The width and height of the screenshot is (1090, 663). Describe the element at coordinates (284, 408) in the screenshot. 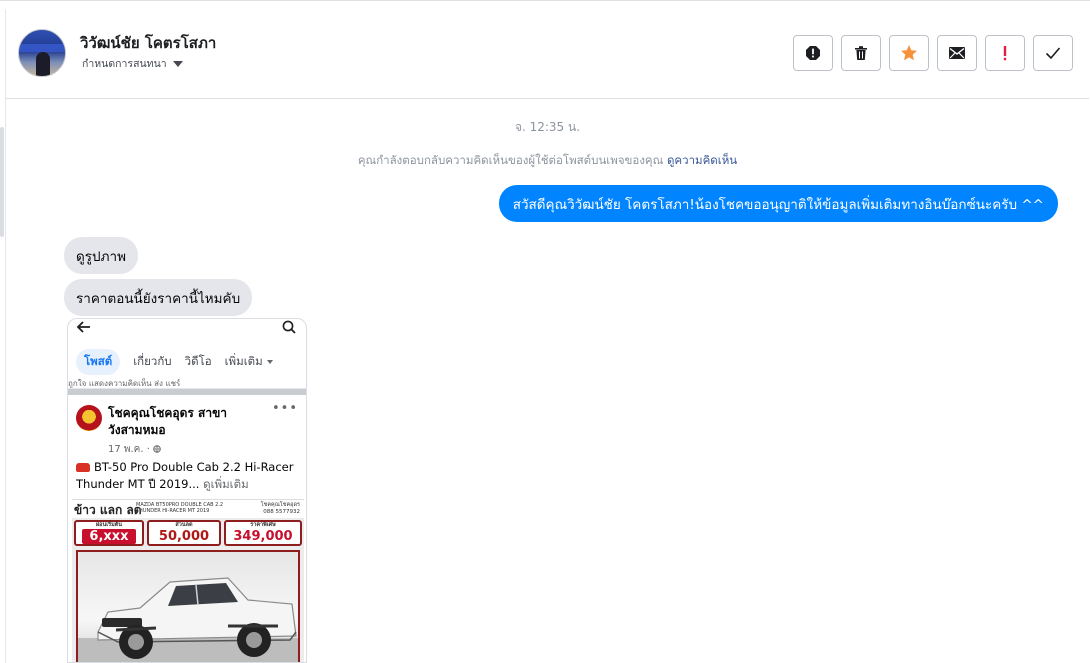

I see `more-options-icon: •••` at that location.